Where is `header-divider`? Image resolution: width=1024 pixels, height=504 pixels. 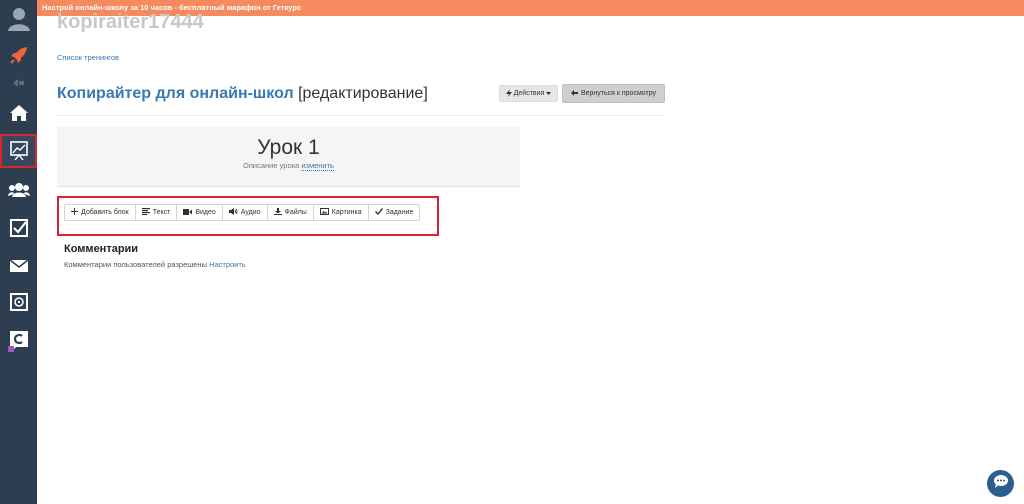
header-divider is located at coordinates (360, 115).